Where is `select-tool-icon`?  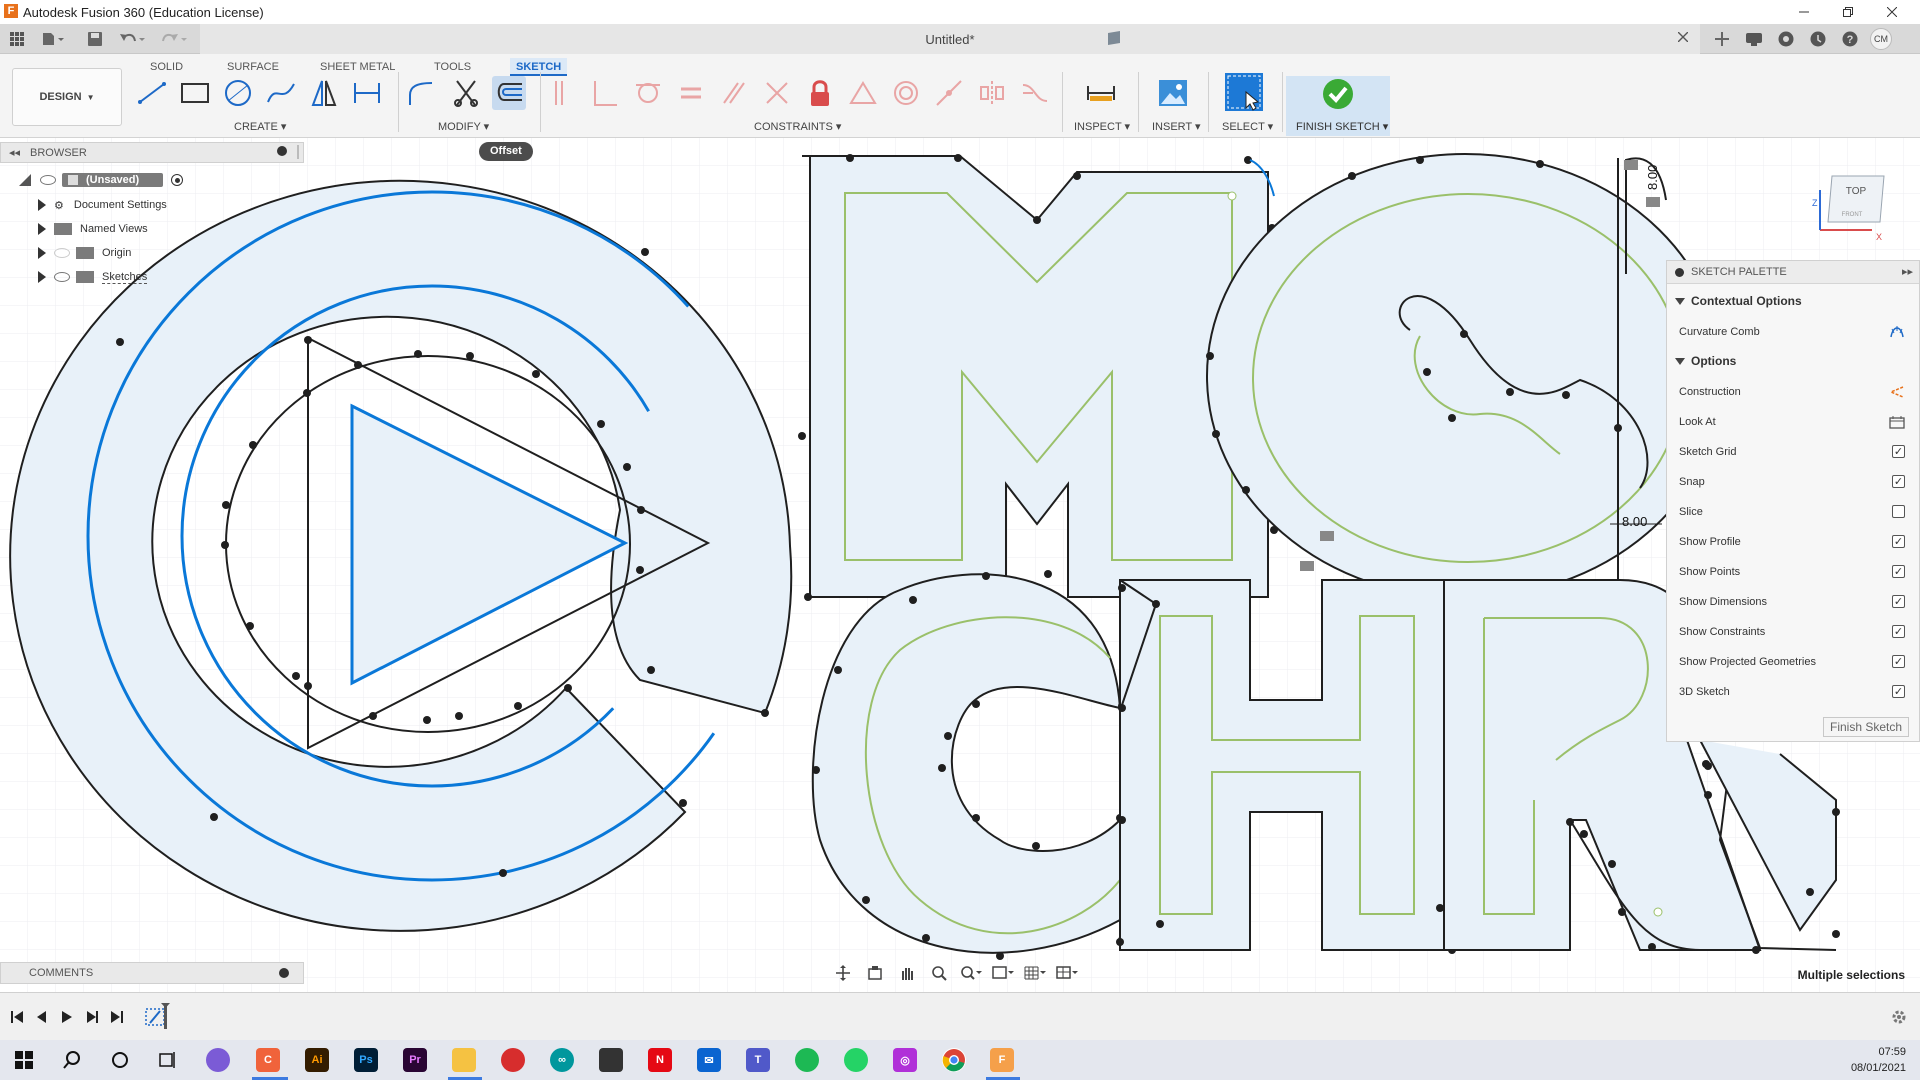 select-tool-icon is located at coordinates (1244, 92).